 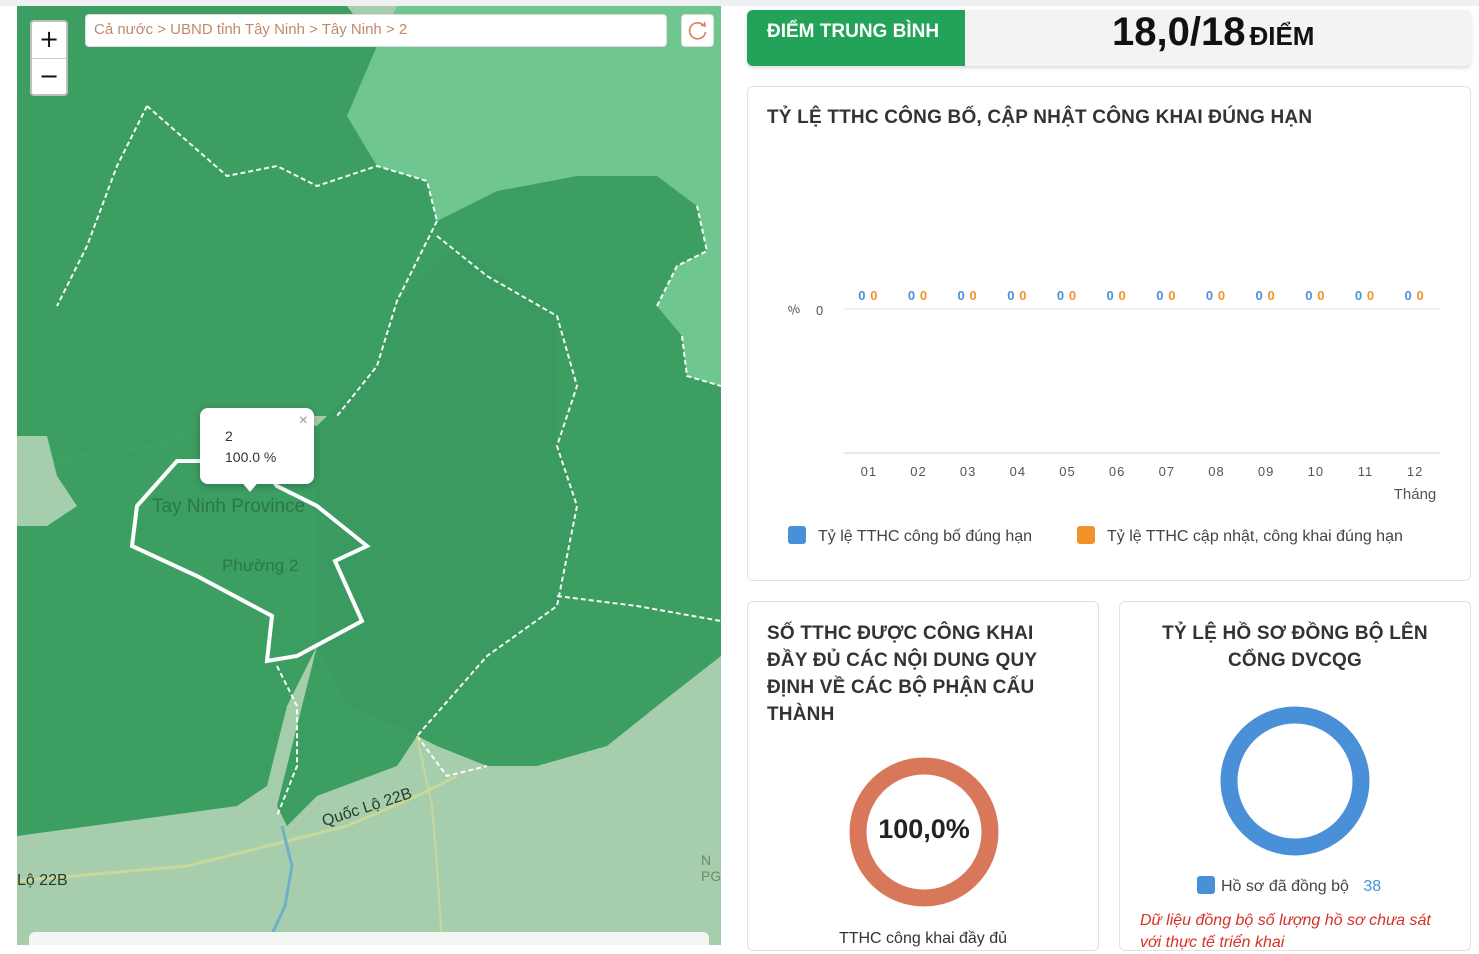 I want to click on popup-close-icon: ×, so click(x=303, y=421).